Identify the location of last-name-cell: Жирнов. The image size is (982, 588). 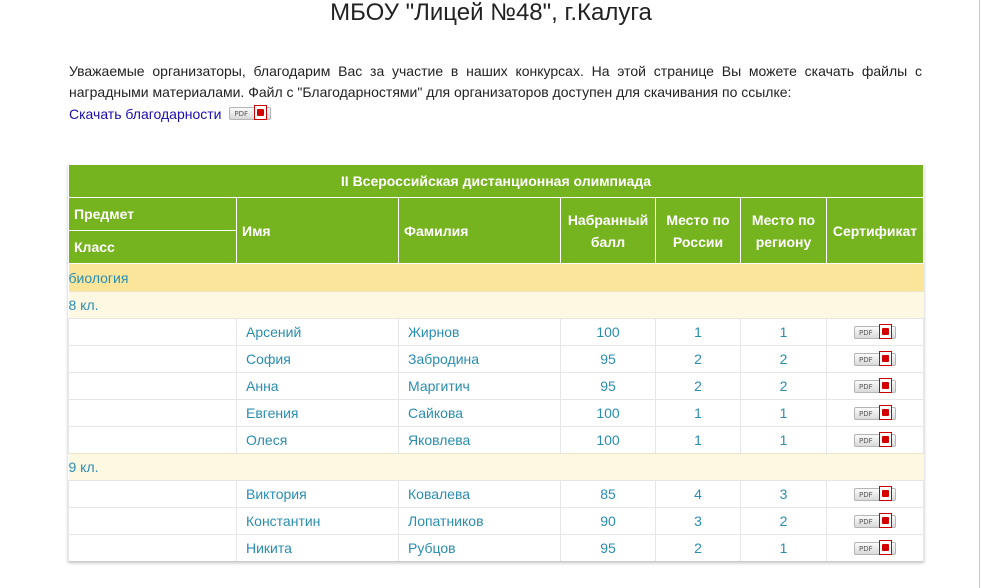
(479, 332).